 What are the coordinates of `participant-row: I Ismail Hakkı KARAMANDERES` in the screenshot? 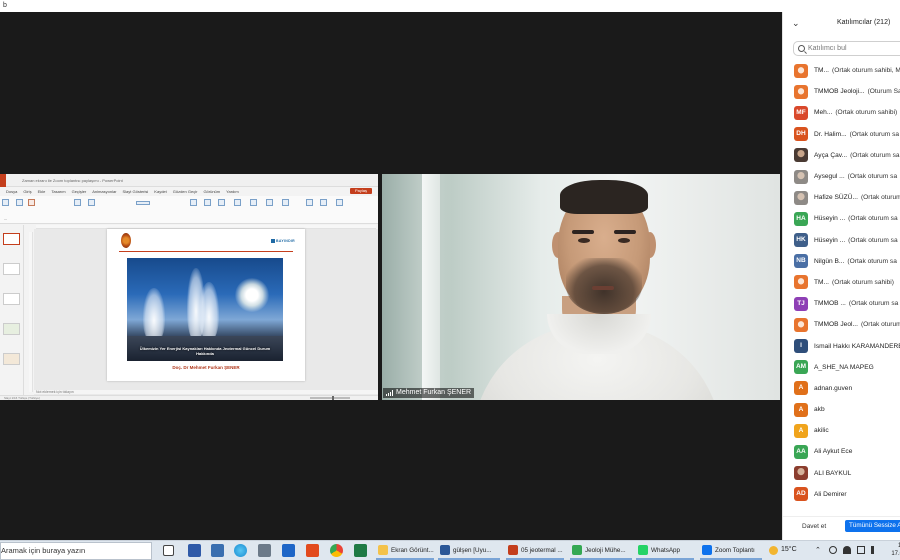 It's located at (841, 345).